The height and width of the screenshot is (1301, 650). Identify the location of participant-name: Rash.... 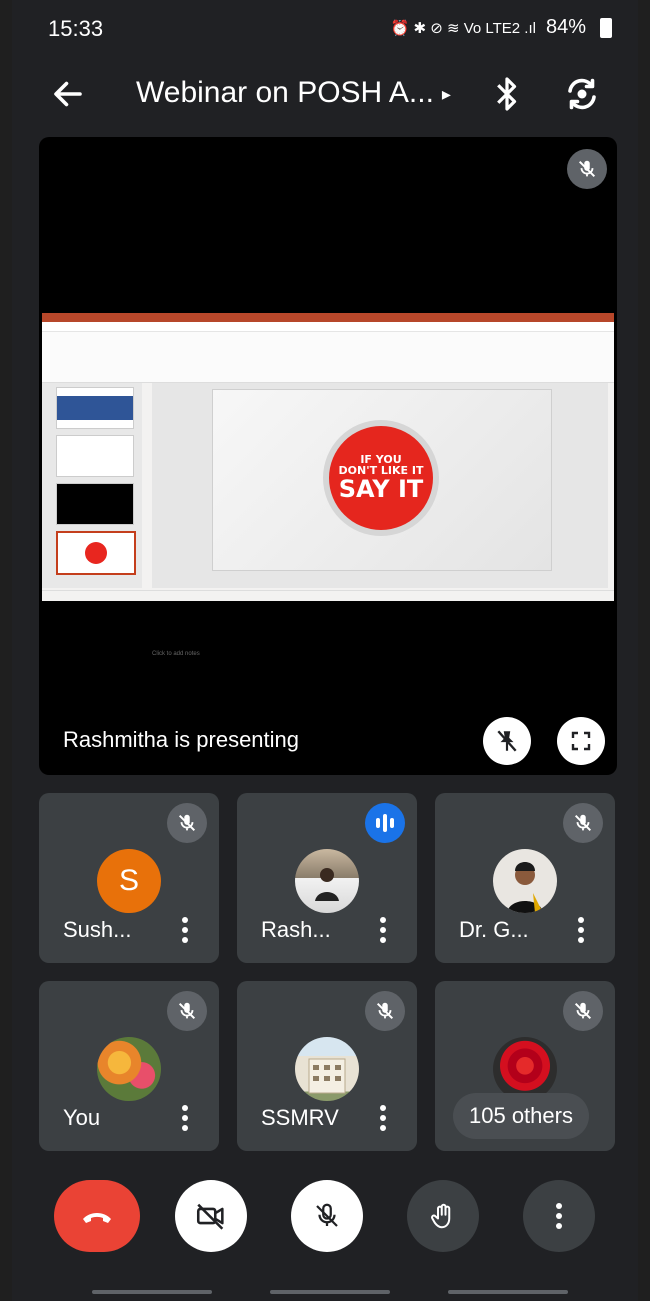
(296, 929).